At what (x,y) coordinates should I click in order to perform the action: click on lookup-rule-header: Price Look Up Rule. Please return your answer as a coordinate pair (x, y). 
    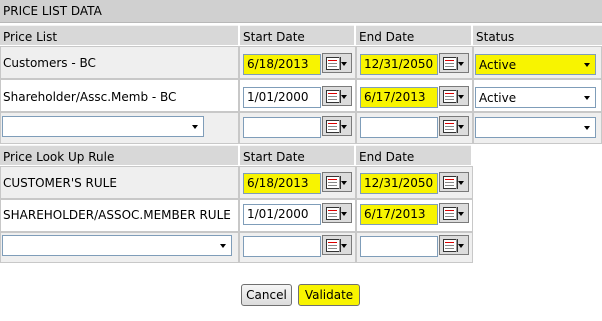
    Looking at the image, I should click on (119, 155).